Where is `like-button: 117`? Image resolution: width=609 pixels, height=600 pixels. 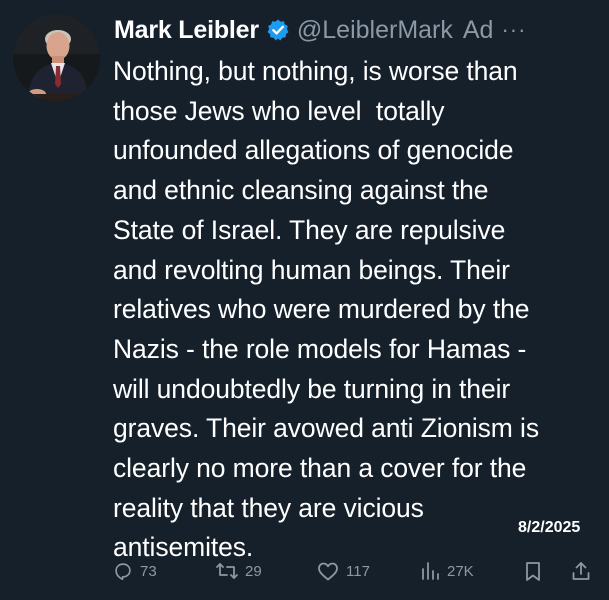
like-button: 117 is located at coordinates (343, 571).